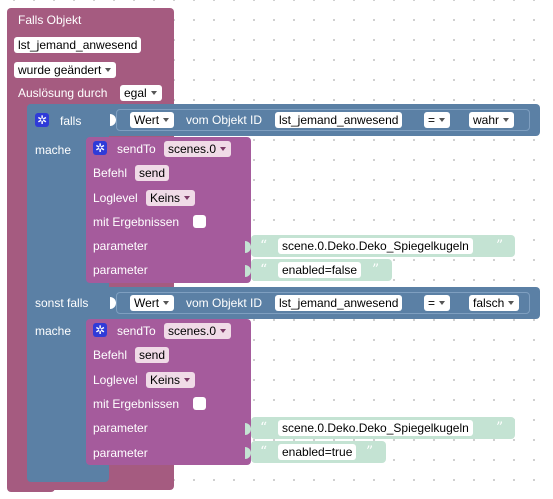  What do you see at coordinates (53, 150) in the screenshot?
I see `do-label-1: mache` at bounding box center [53, 150].